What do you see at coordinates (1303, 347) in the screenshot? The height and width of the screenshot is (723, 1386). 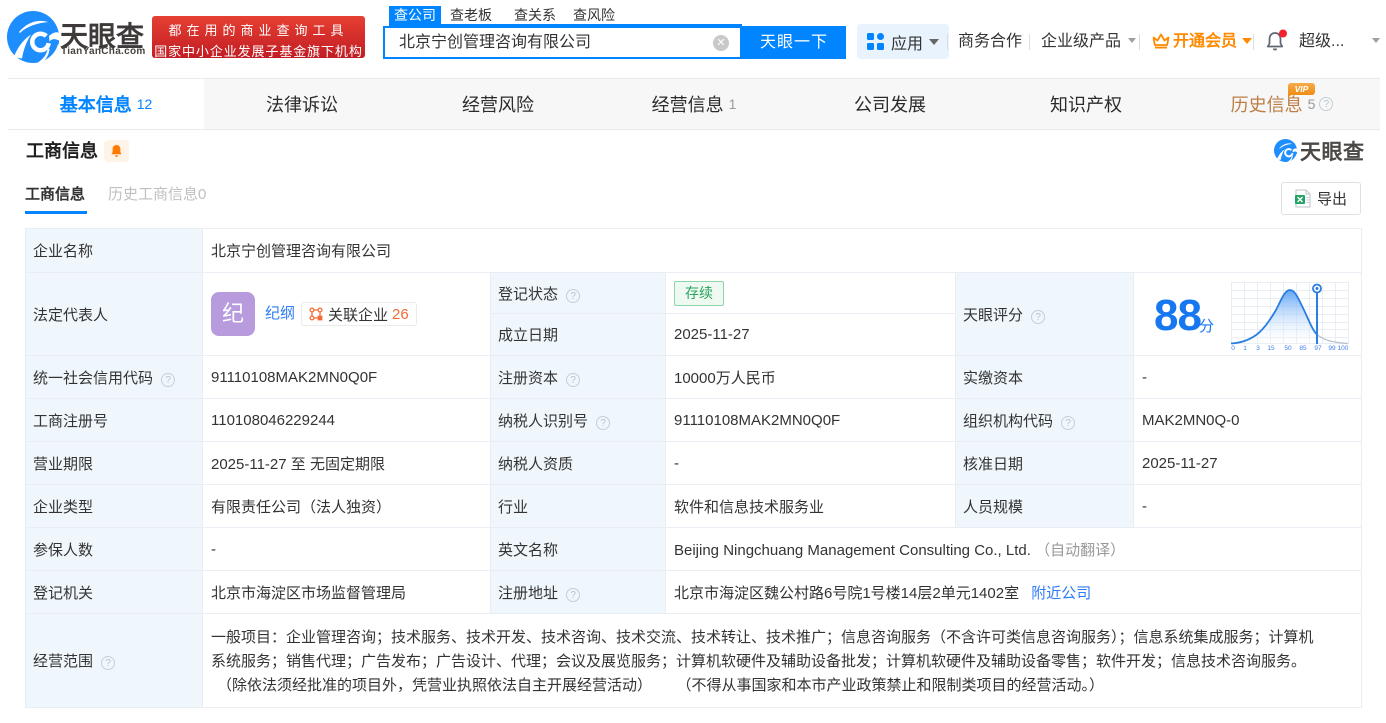 I see `svg-text: 85` at bounding box center [1303, 347].